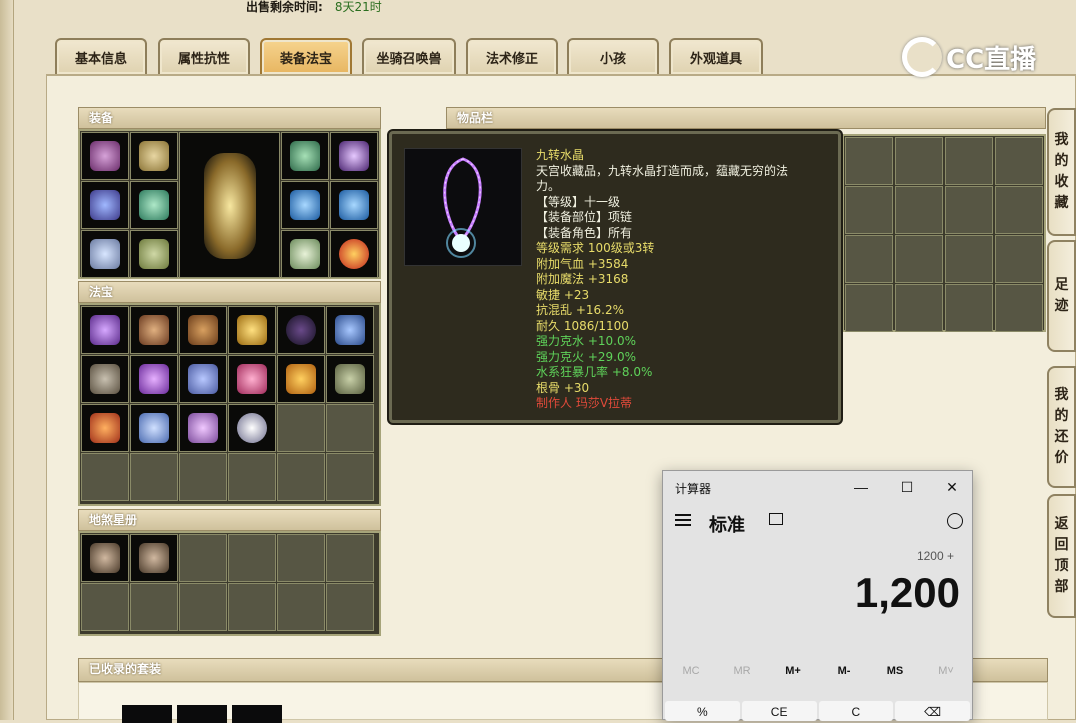 Image resolution: width=1076 pixels, height=723 pixels. What do you see at coordinates (305, 156) in the screenshot?
I see `equip-slot-mask` at bounding box center [305, 156].